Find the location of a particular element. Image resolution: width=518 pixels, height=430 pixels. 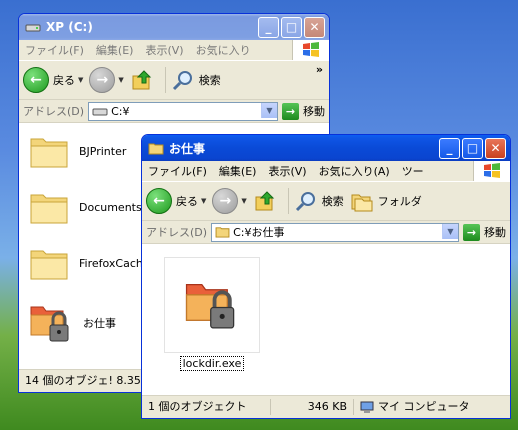

folders-button: フォルダ is located at coordinates (386, 201).